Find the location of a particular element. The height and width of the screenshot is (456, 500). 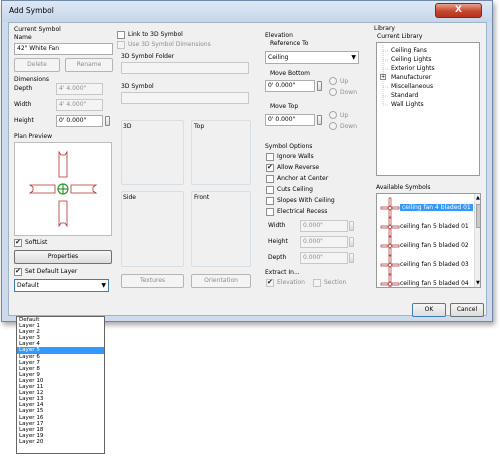

move-top-label: Move Top is located at coordinates (284, 106).